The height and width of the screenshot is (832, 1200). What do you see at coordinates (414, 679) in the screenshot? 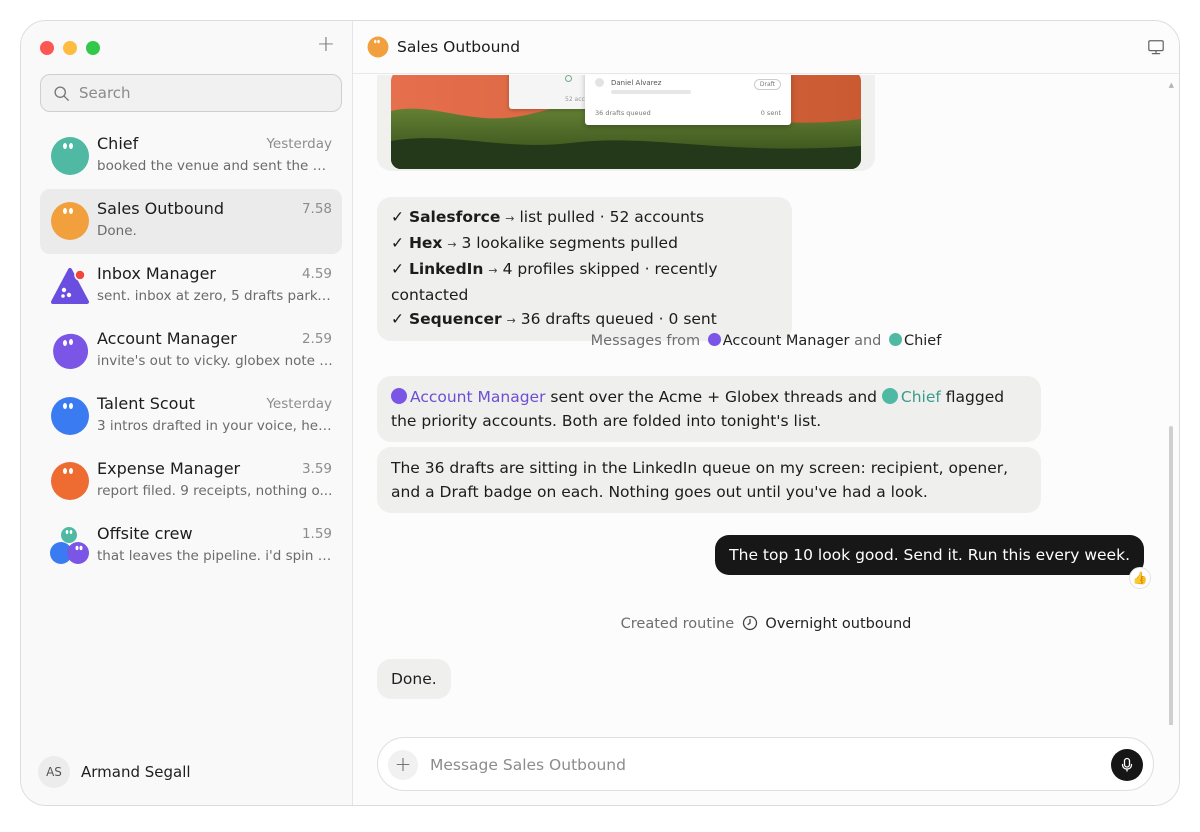
I see `message-bubble-done: Done.` at bounding box center [414, 679].